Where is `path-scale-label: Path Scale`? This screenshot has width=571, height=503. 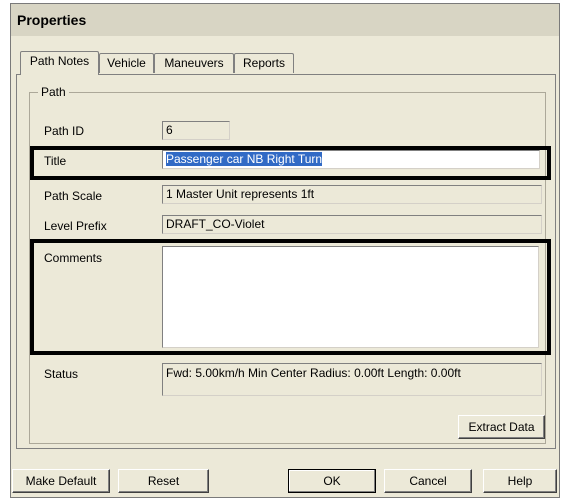
path-scale-label: Path Scale is located at coordinates (73, 196).